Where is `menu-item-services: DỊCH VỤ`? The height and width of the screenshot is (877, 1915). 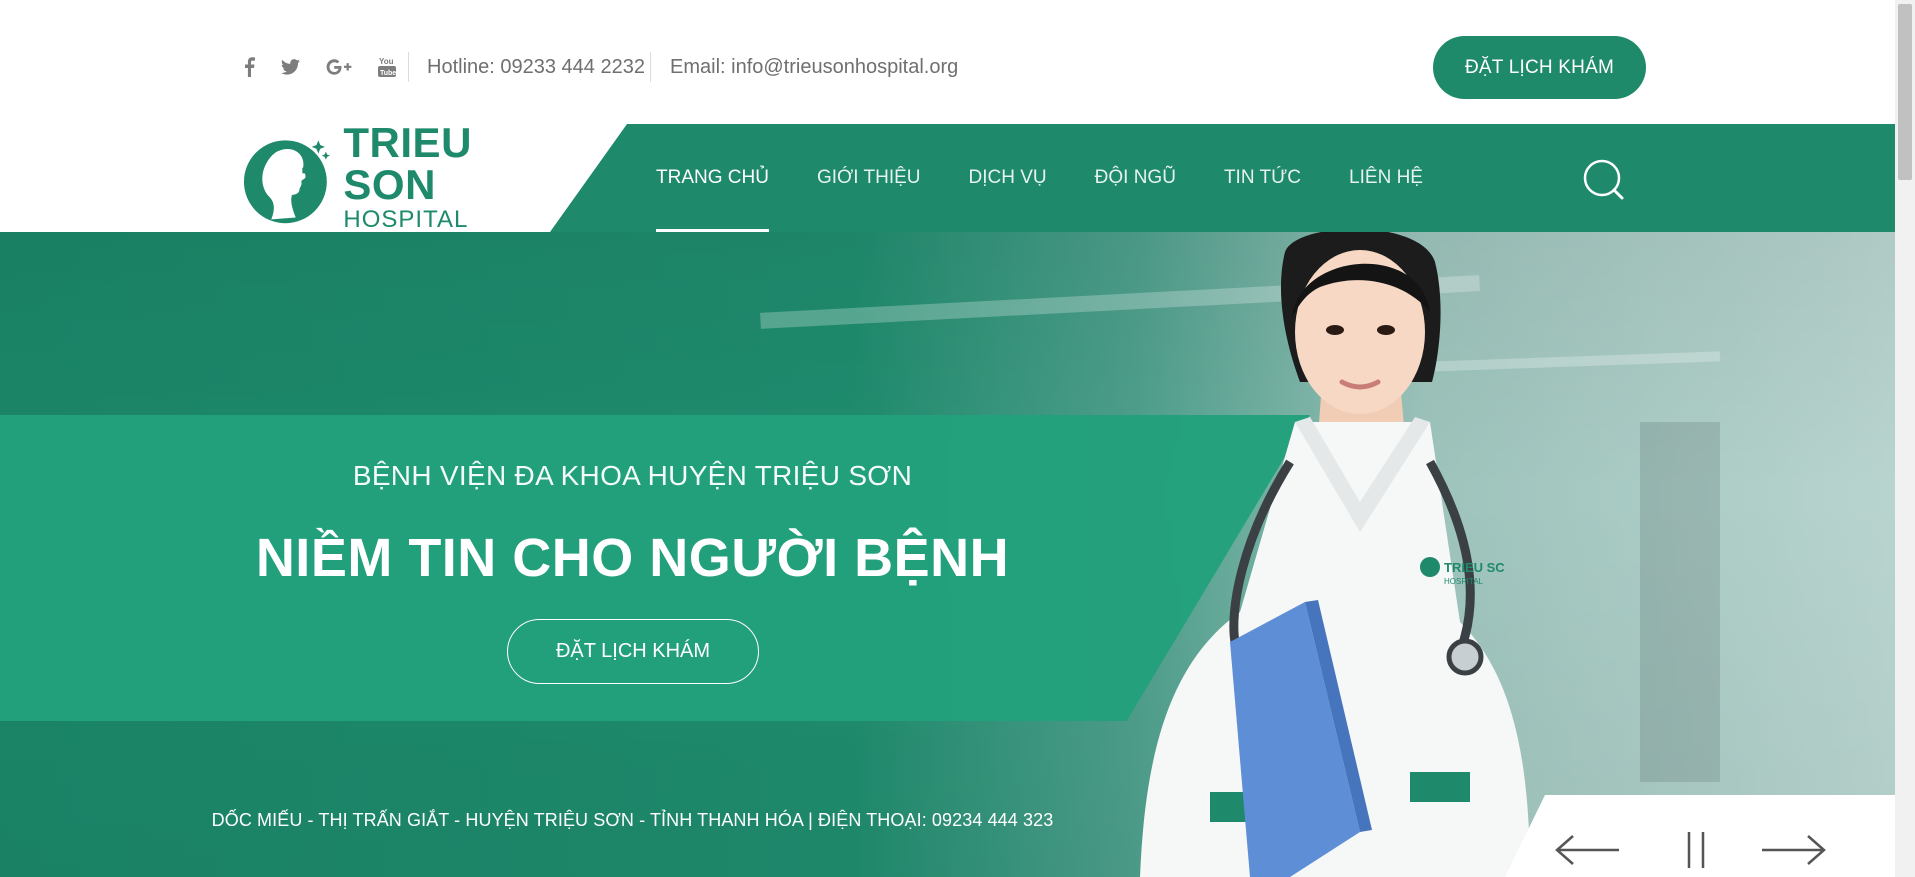 menu-item-services: DỊCH VỤ is located at coordinates (1008, 178).